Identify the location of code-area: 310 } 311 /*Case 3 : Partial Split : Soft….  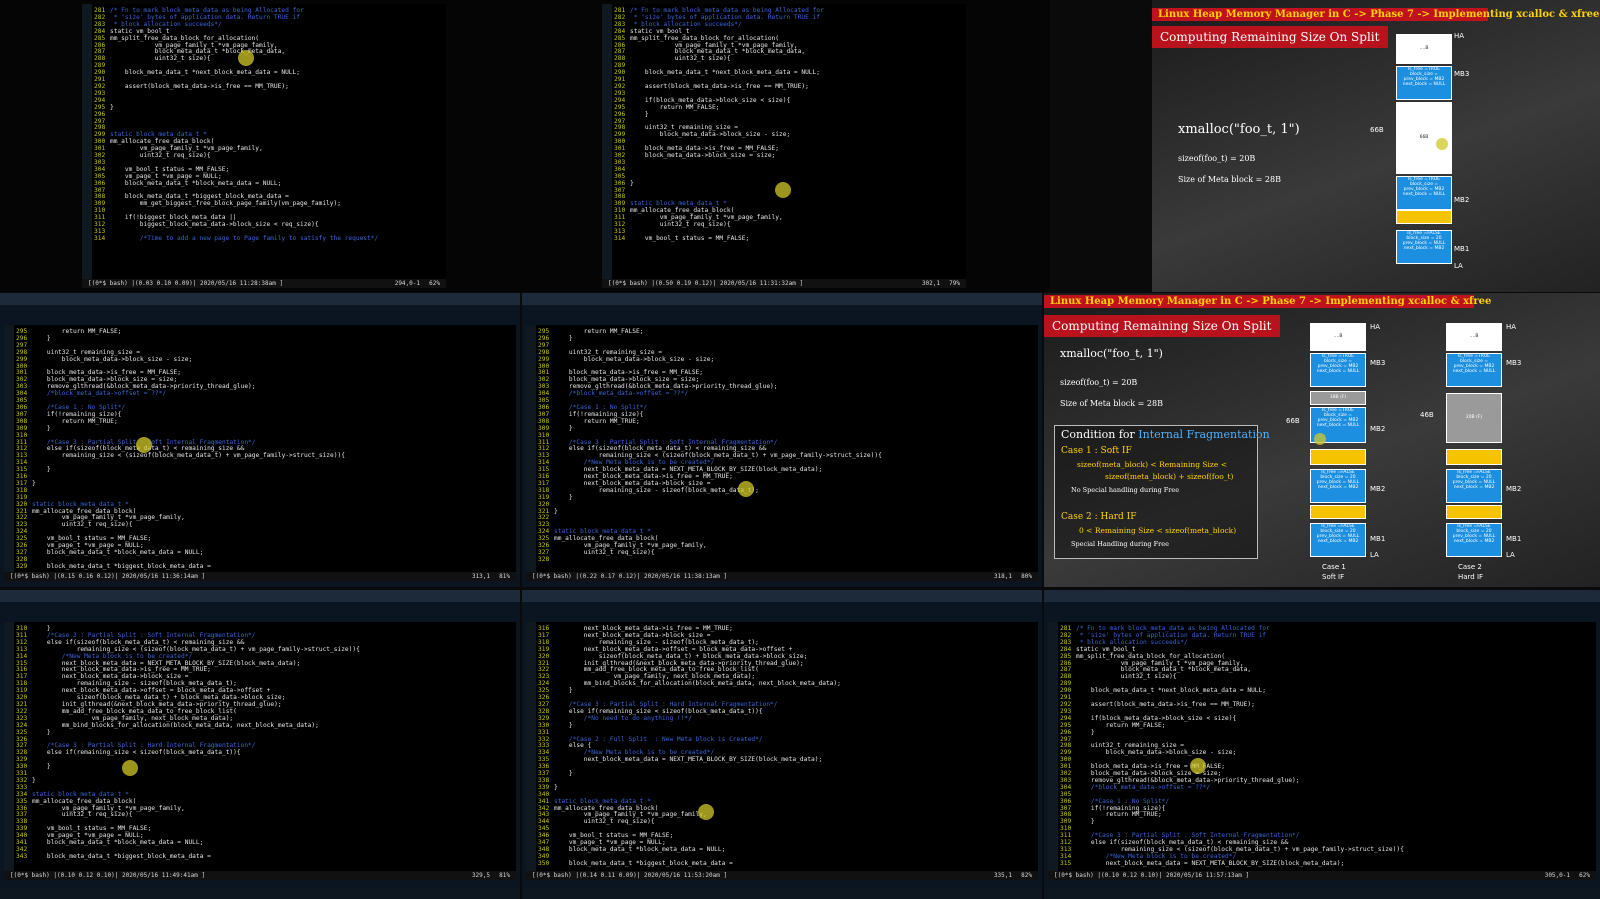
(264, 743).